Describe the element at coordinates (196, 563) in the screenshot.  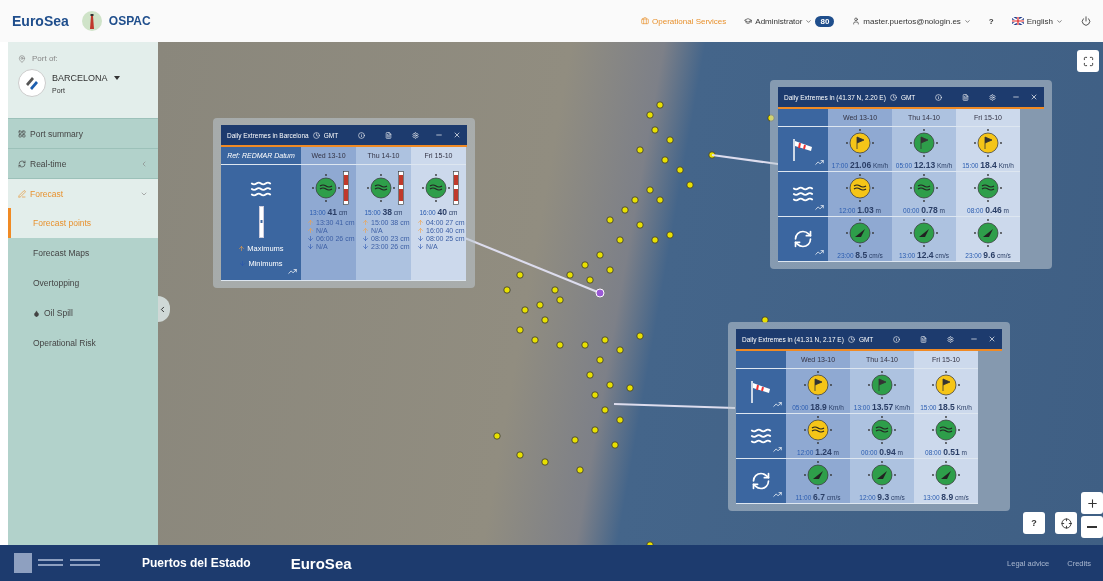
I see `footer-brand: Puertos del Estado` at that location.